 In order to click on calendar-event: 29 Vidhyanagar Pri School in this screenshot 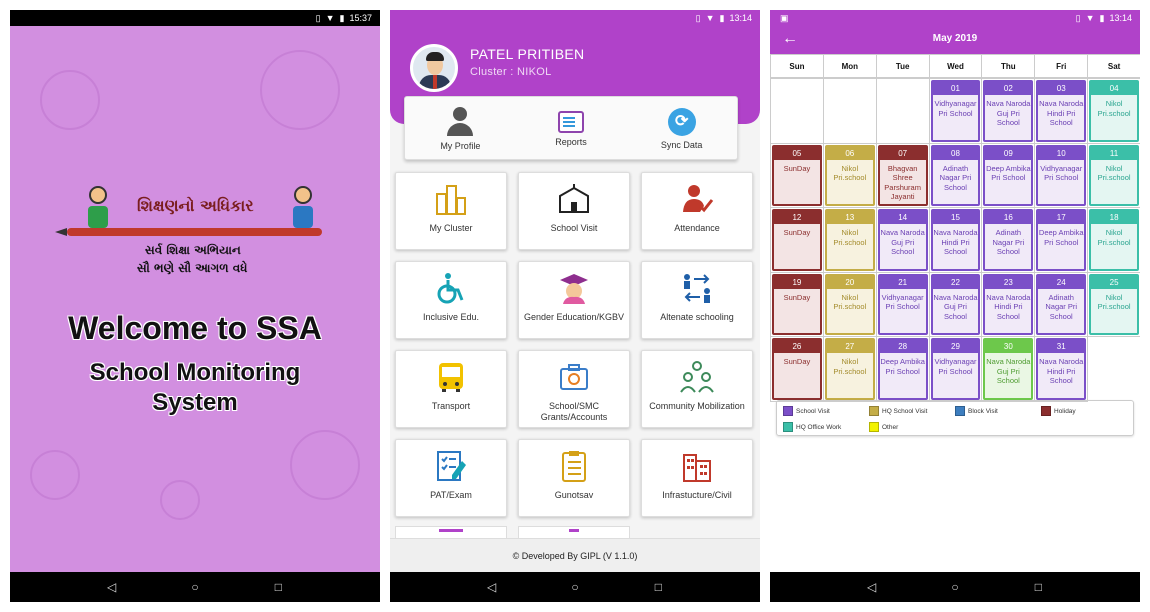, I will do `click(955, 369)`.